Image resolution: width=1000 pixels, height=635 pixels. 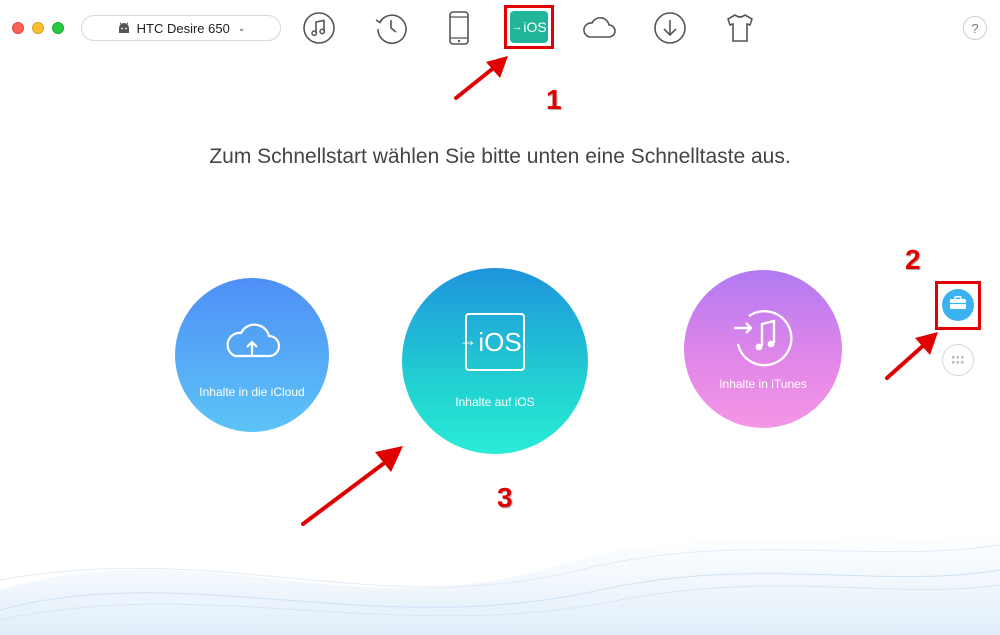 What do you see at coordinates (763, 338) in the screenshot?
I see `itunes-icon` at bounding box center [763, 338].